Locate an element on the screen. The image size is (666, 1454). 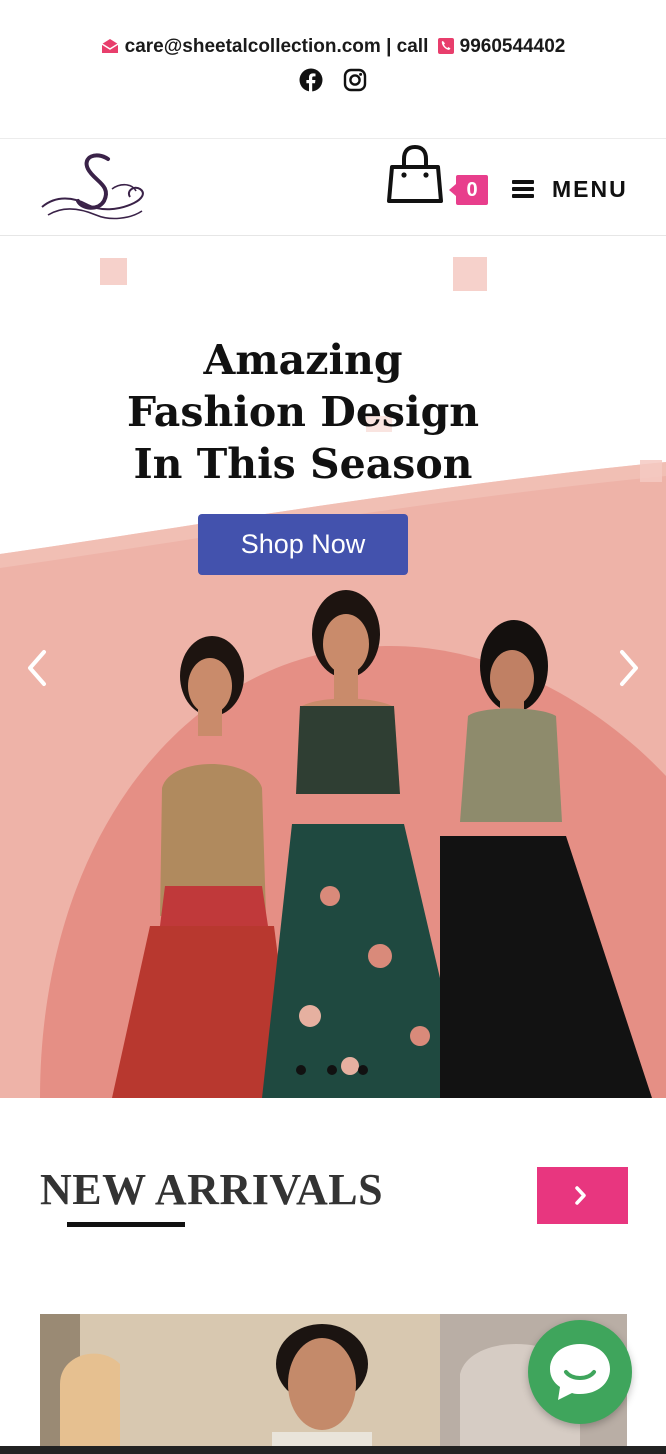
chevron-left-icon is located at coordinates (37, 668).